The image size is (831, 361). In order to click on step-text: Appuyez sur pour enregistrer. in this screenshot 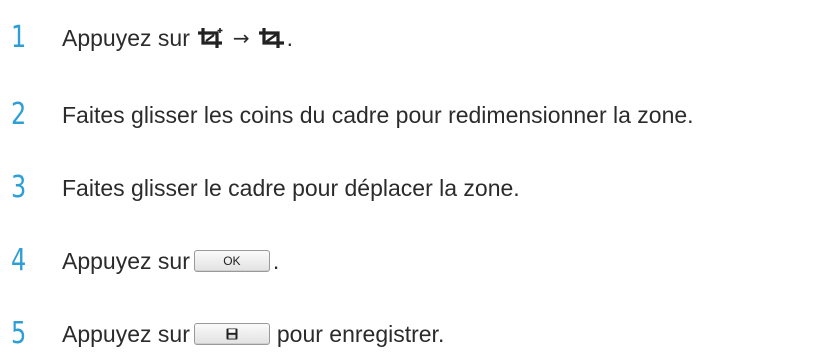, I will do `click(253, 334)`.